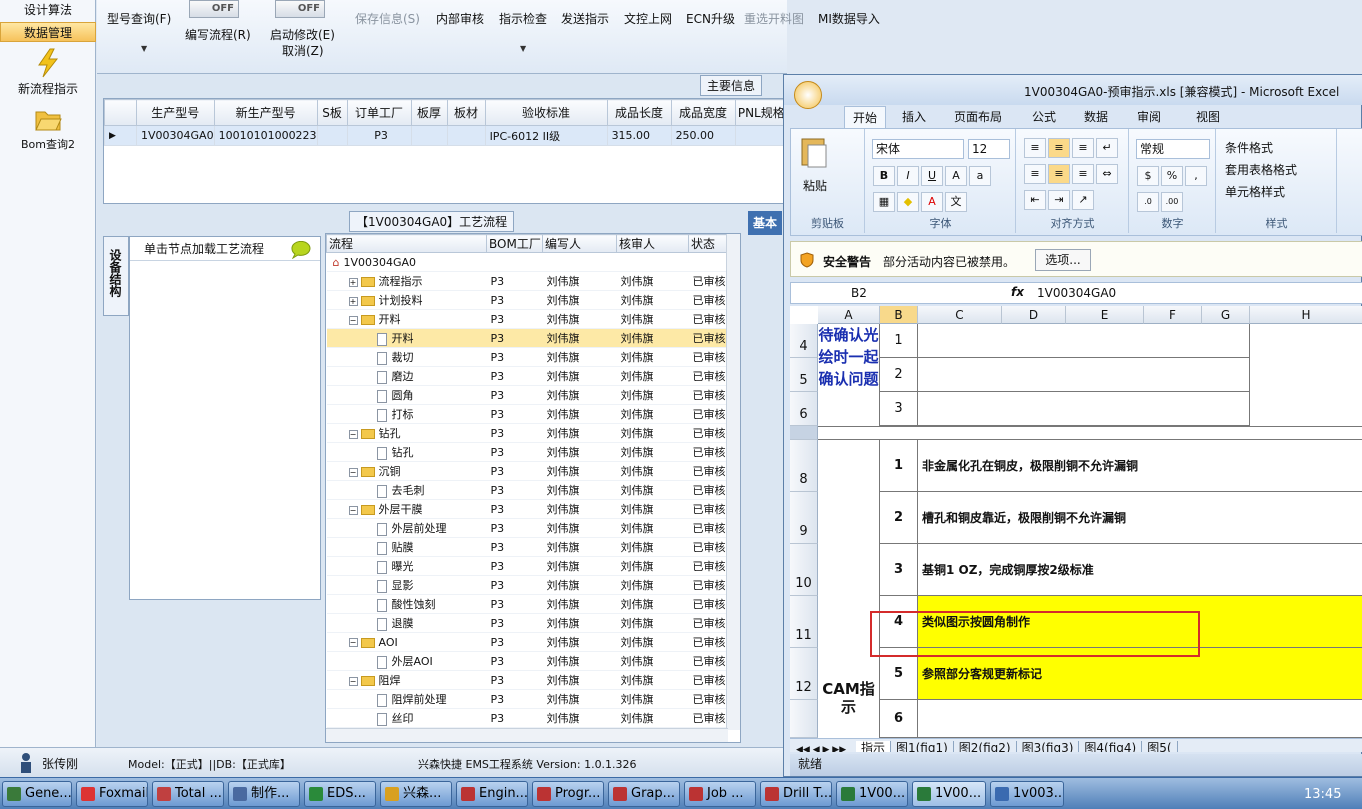  Describe the element at coordinates (406, 604) in the screenshot. I see `tree-node: 酸性蚀刻` at that location.